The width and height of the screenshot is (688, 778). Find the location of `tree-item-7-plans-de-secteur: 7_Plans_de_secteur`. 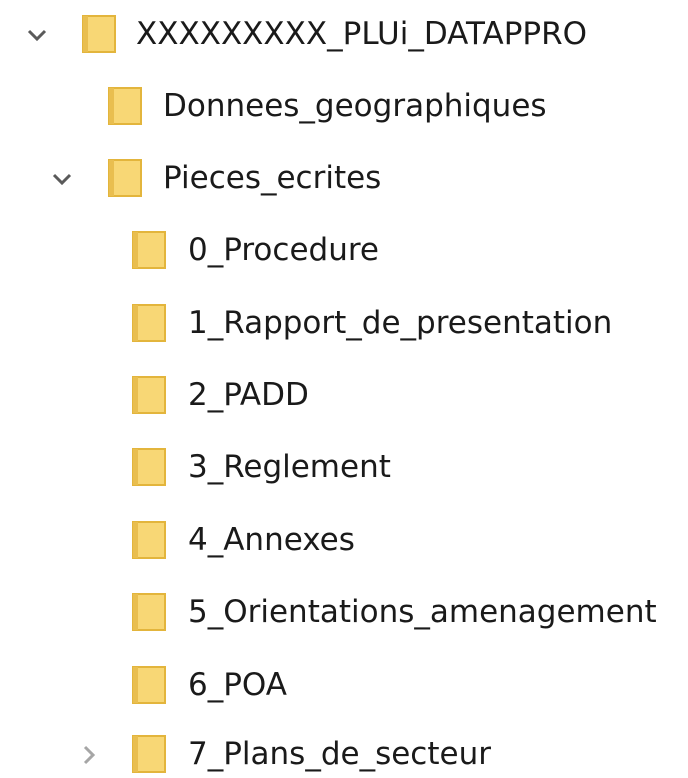

tree-item-7-plans-de-secteur: 7_Plans_de_secteur is located at coordinates (344, 749).